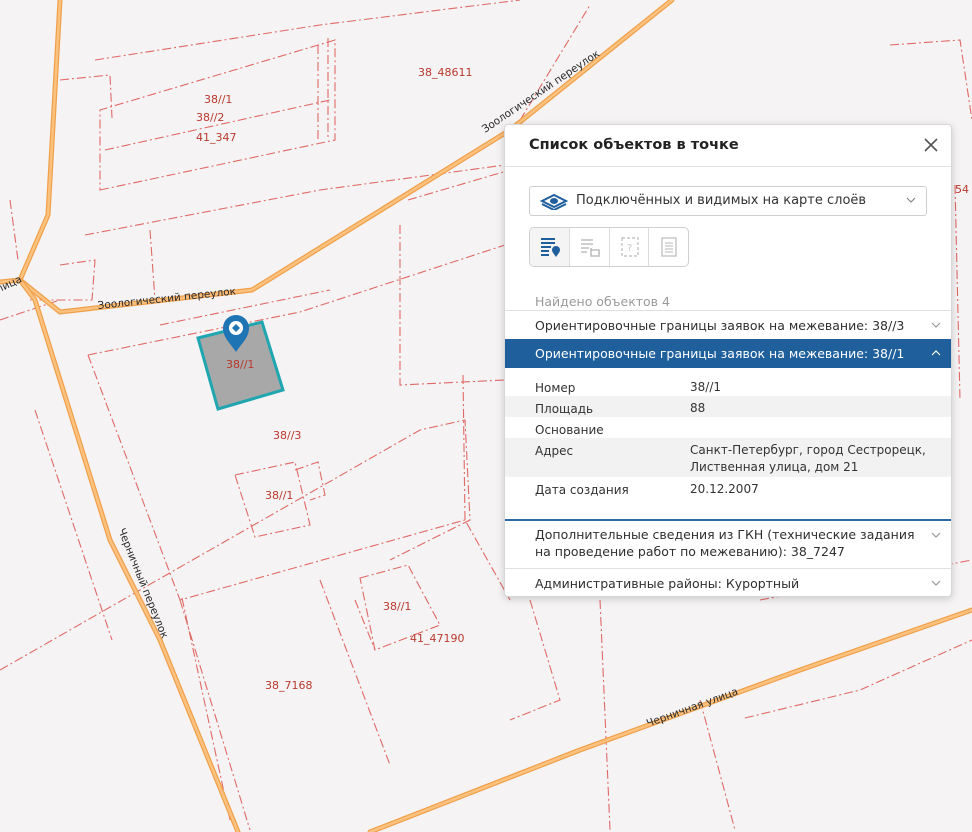 The height and width of the screenshot is (832, 972). Describe the element at coordinates (962, 189) in the screenshot. I see `parcel-label: 54` at that location.